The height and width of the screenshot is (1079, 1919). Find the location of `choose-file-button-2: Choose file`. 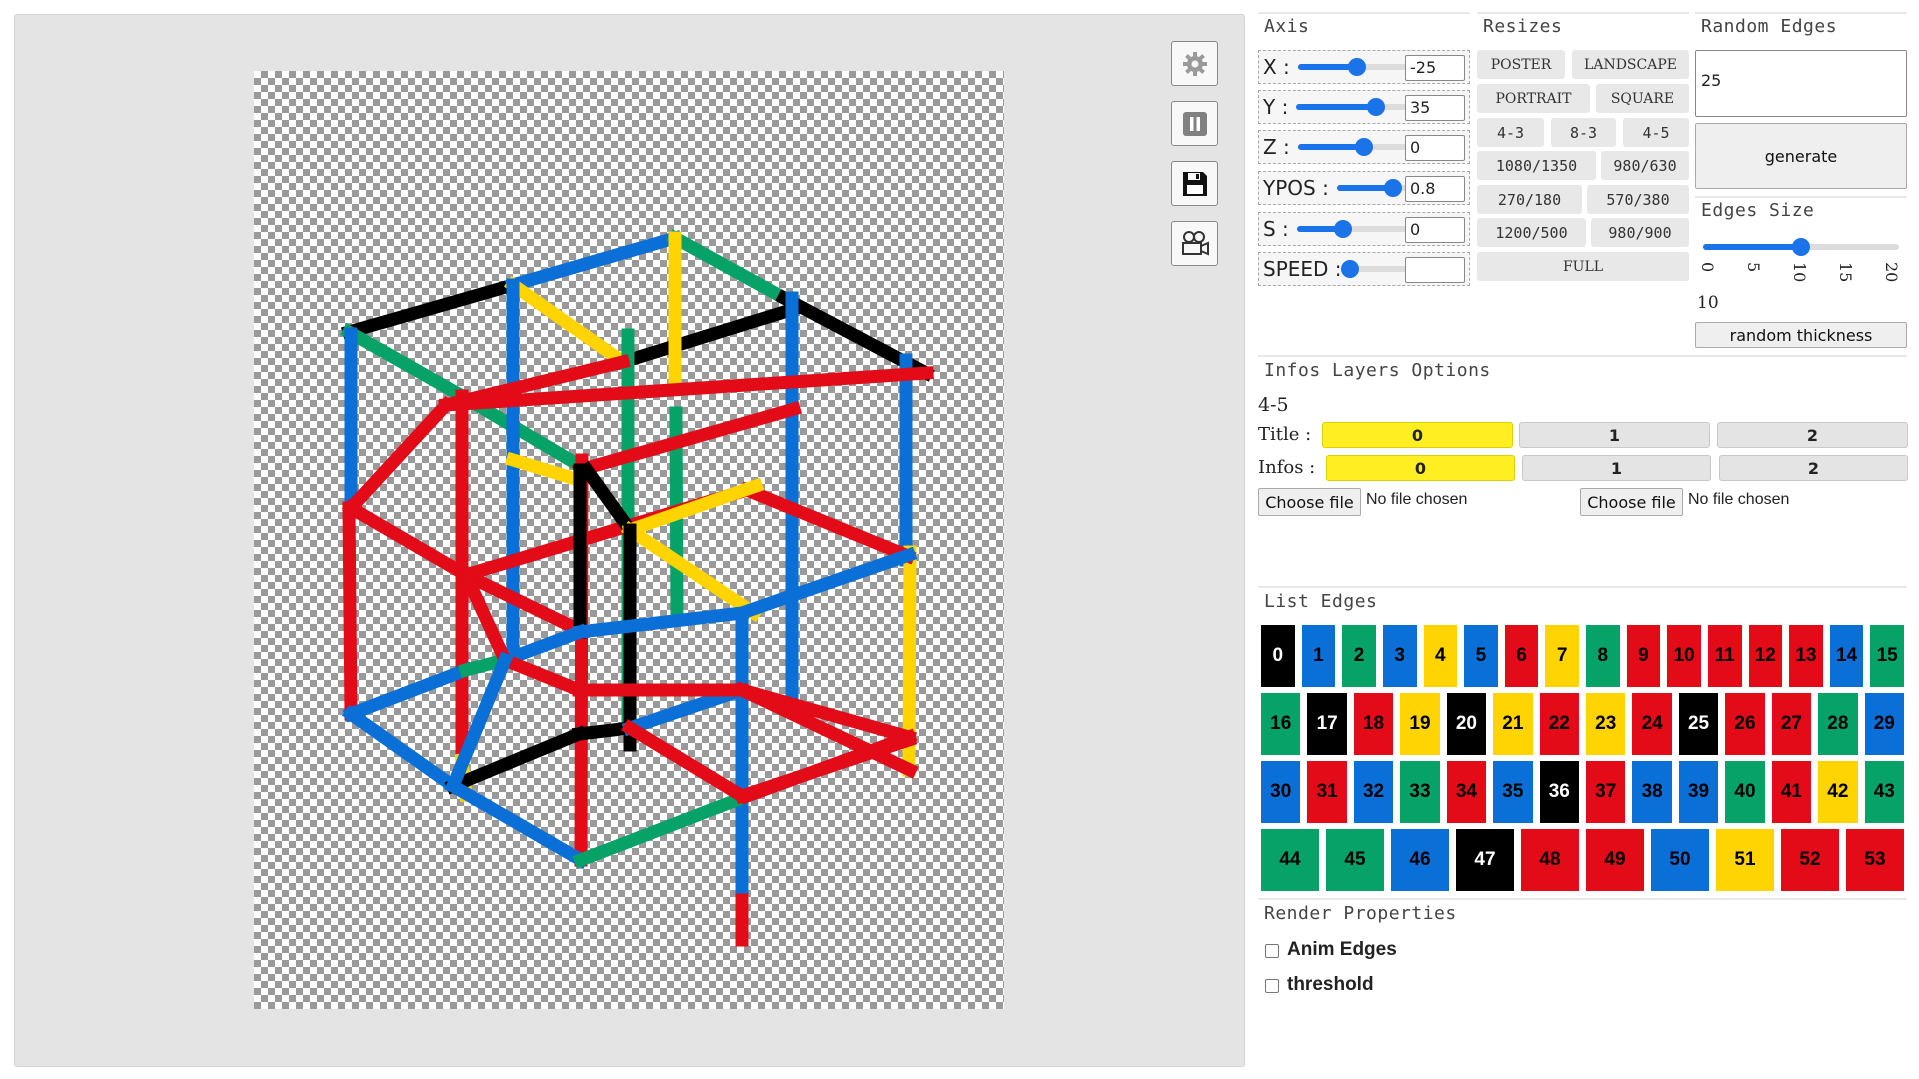

choose-file-button-2: Choose file is located at coordinates (1631, 502).